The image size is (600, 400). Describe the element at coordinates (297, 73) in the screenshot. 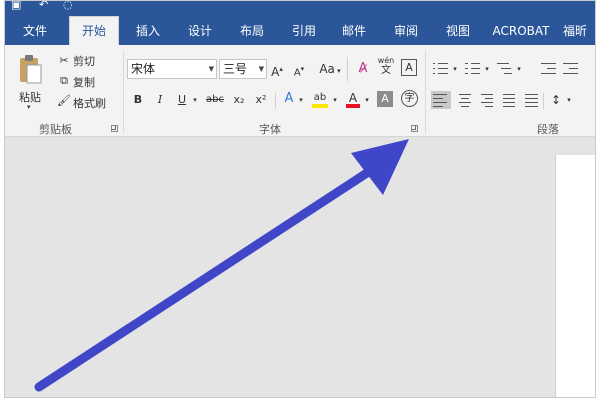

I see `shrink-font-label: A` at that location.